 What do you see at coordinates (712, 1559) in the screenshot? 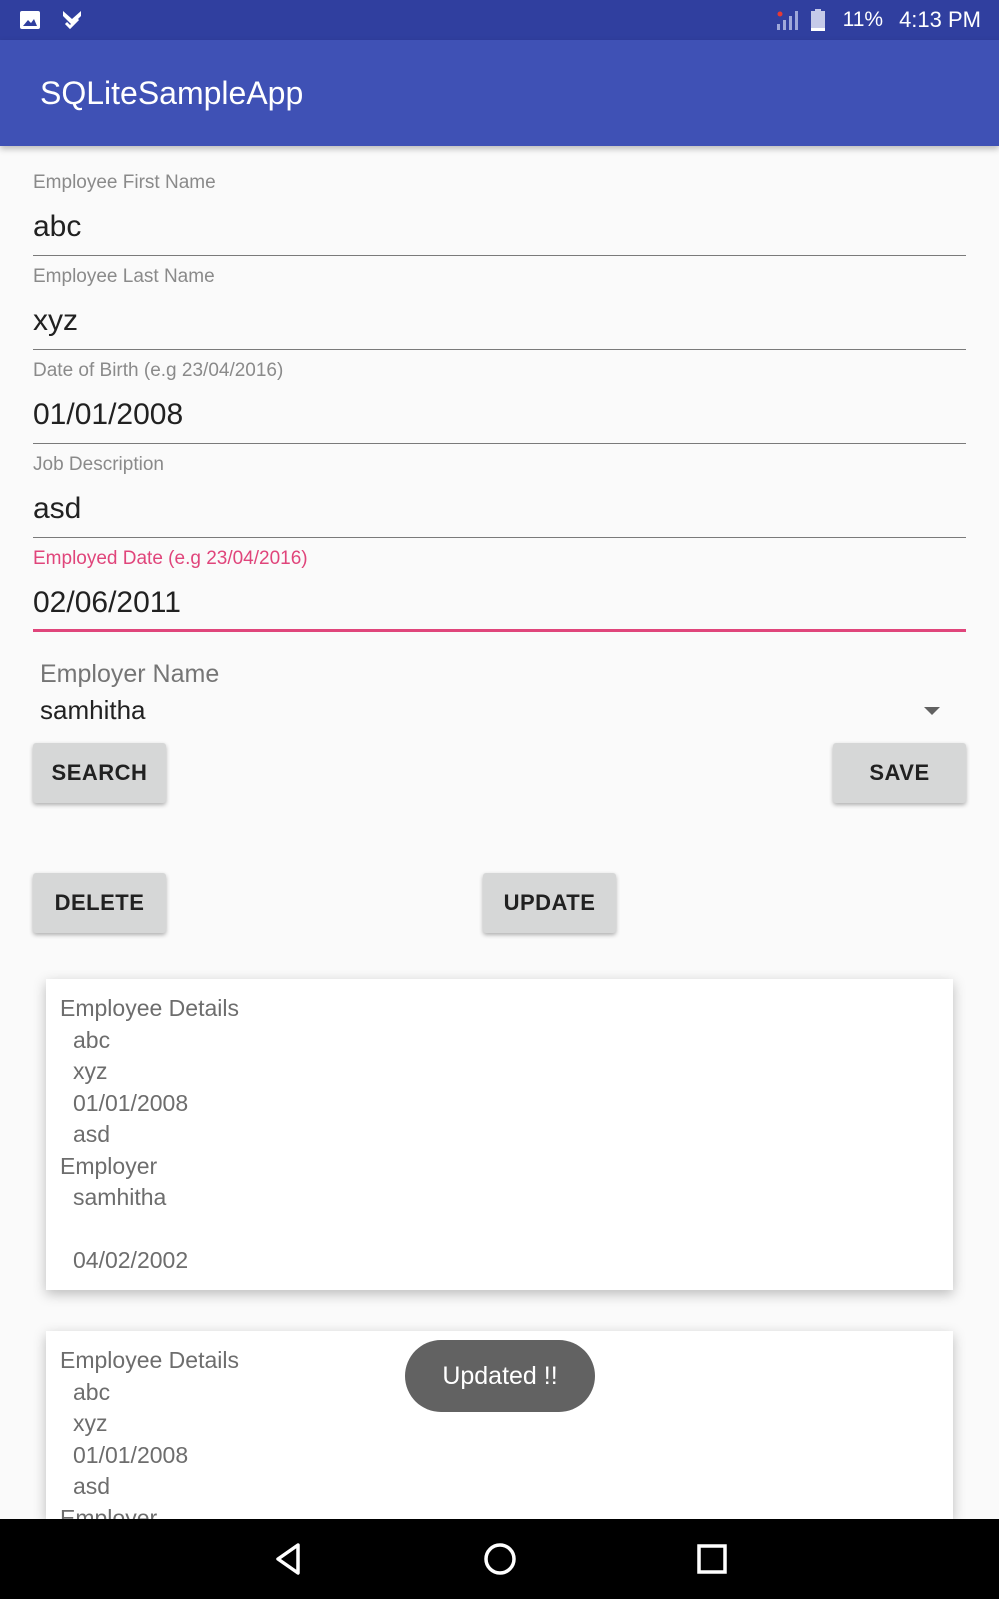
I see `recents-icon` at bounding box center [712, 1559].